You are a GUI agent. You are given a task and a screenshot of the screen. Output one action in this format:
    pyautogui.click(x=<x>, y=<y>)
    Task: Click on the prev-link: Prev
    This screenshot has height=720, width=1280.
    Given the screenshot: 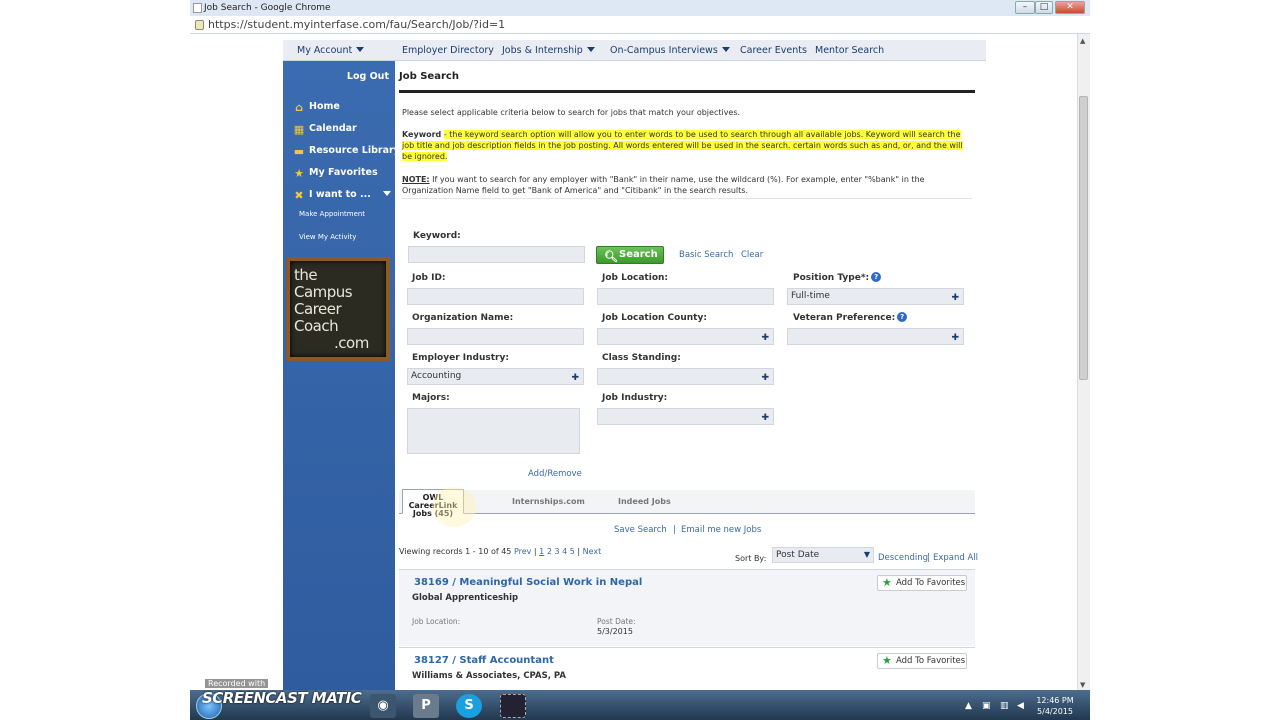 What is the action you would take?
    pyautogui.click(x=522, y=551)
    